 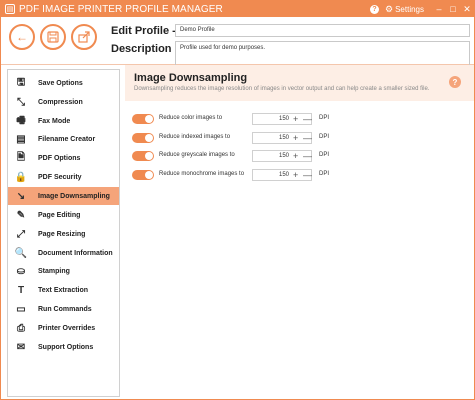 What do you see at coordinates (60, 177) in the screenshot?
I see `sidebar-item-label: PDF Security` at bounding box center [60, 177].